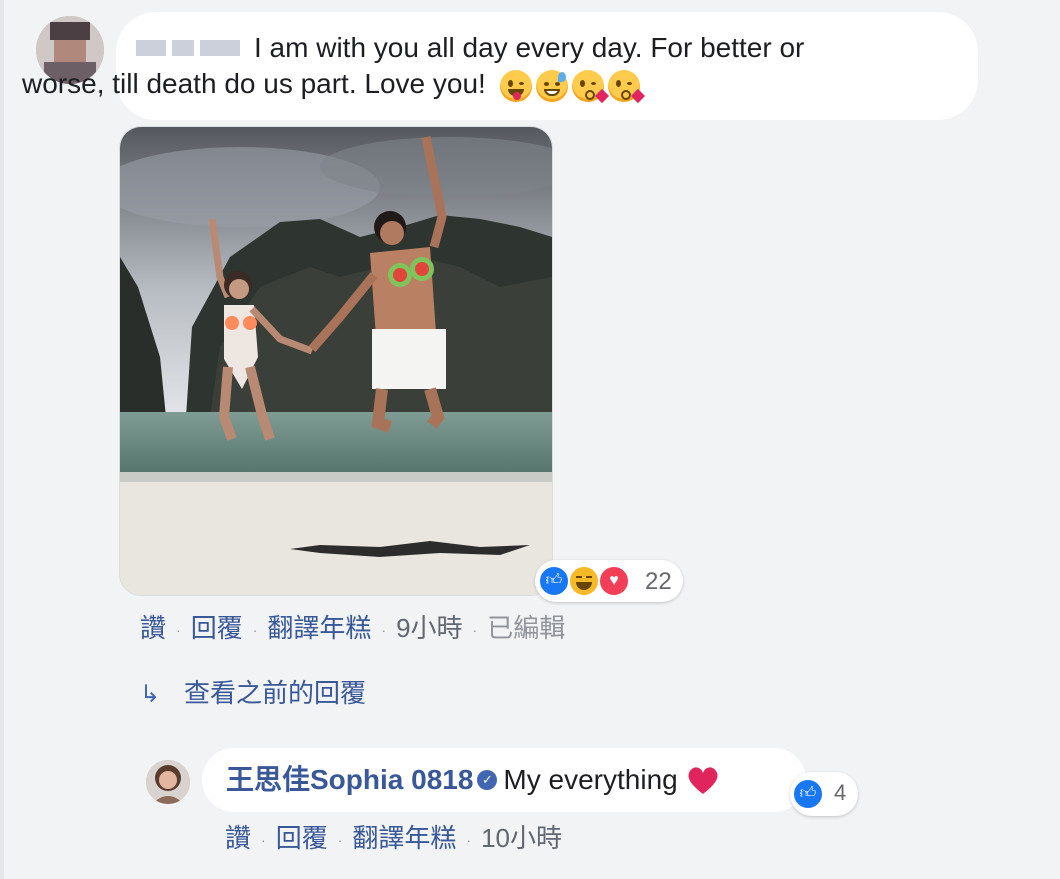 Image resolution: width=1060 pixels, height=879 pixels. Describe the element at coordinates (658, 581) in the screenshot. I see `reaction-count: 22` at that location.